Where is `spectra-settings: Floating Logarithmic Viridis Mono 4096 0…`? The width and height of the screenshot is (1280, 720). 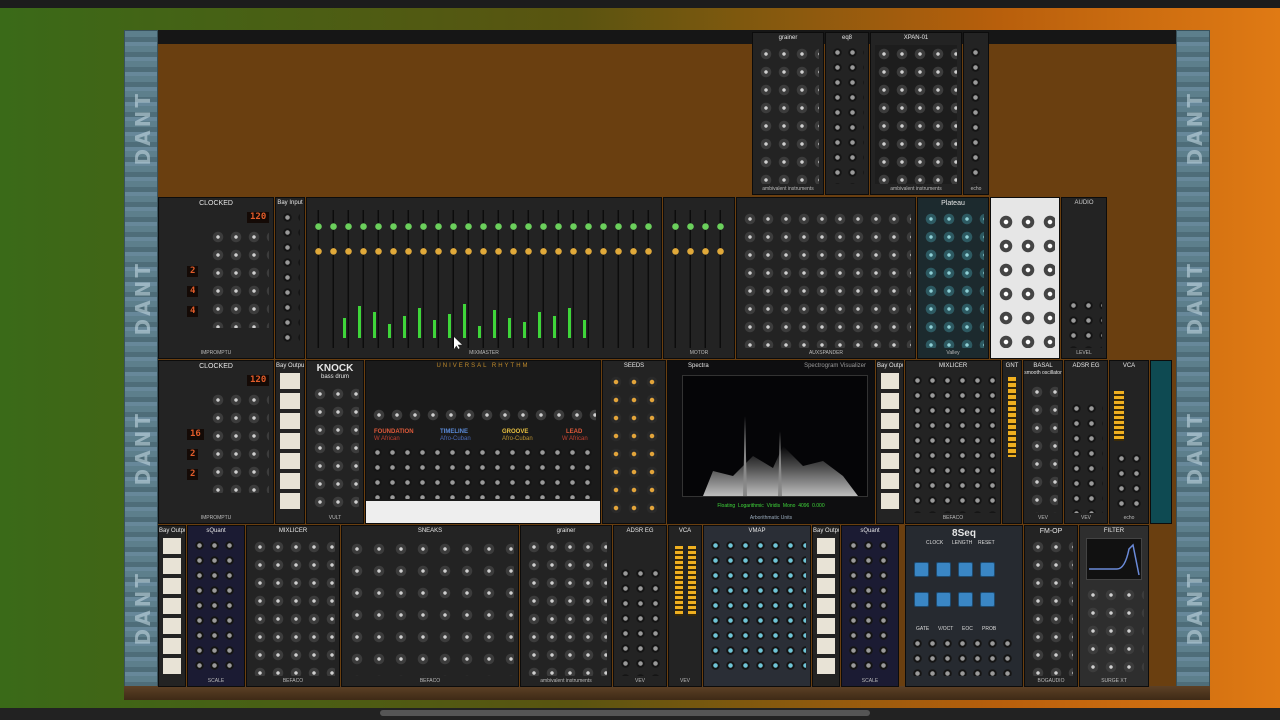
spectra-settings: Floating Logarithmic Viridis Mono 4096 0… is located at coordinates (771, 506).